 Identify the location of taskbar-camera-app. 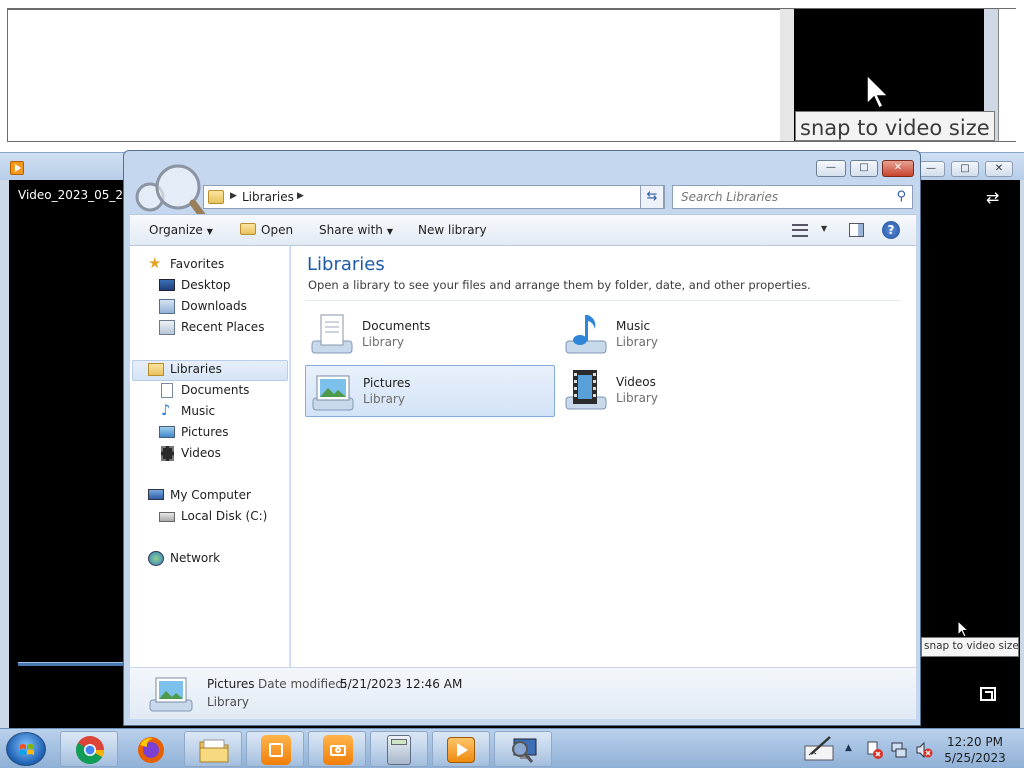
(337, 749).